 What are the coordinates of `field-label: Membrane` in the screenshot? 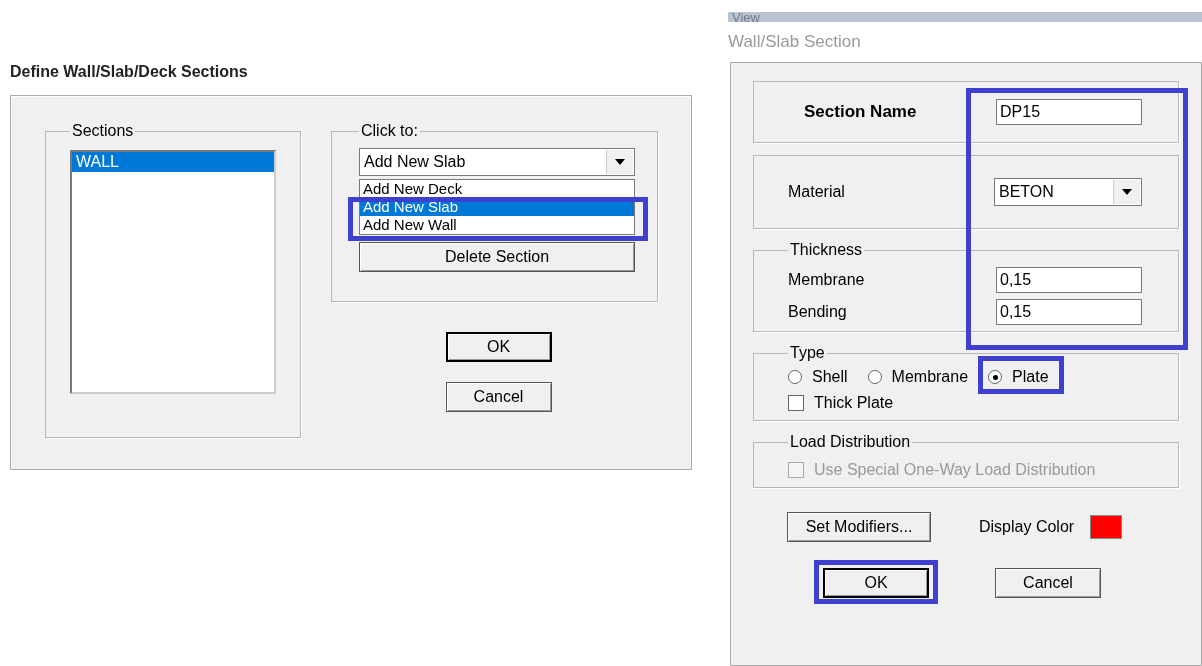 It's located at (826, 280).